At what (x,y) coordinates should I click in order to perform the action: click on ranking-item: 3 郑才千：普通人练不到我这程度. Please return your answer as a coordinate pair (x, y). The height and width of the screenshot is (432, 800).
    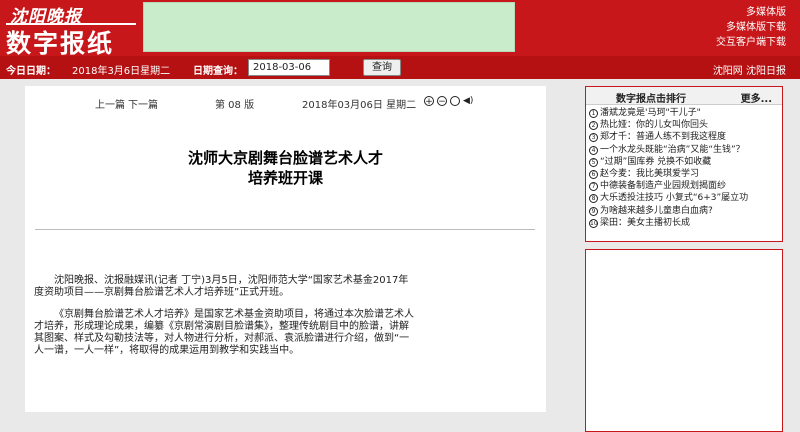
    Looking at the image, I should click on (685, 137).